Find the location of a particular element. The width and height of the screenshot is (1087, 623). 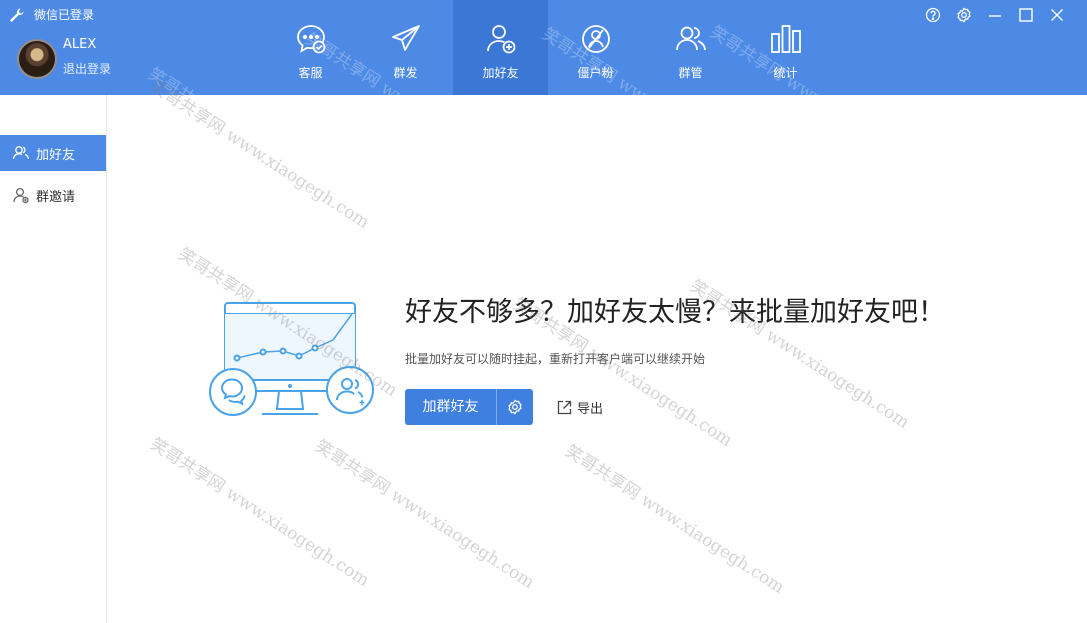

page-subtext: 批量加好友可以随时挂起，重新打开客户端可以继续开始 is located at coordinates (555, 359).